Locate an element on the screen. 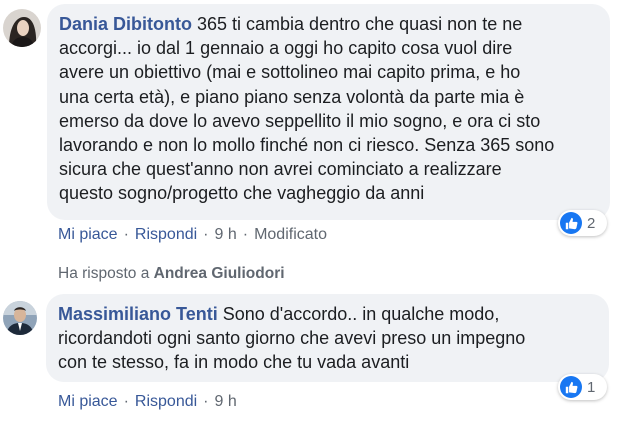 The width and height of the screenshot is (630, 422). reply-notice-prefix: Ha risposto a is located at coordinates (106, 273).